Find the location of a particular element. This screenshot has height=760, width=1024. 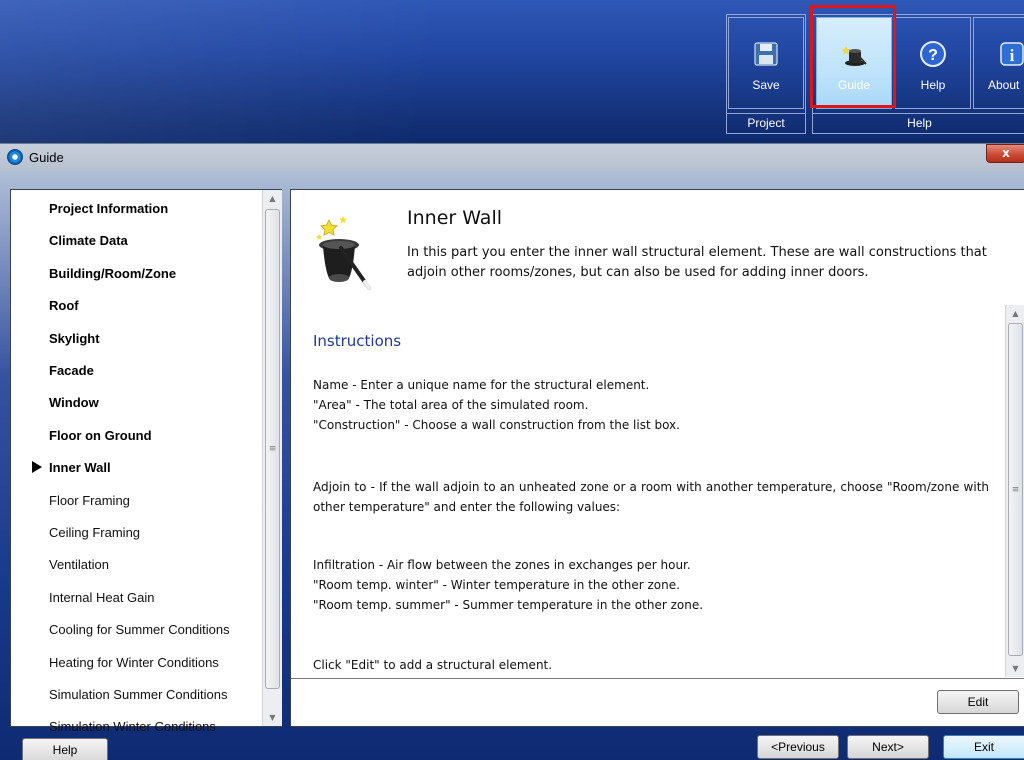

instructions-heading: Instructions is located at coordinates (357, 341).